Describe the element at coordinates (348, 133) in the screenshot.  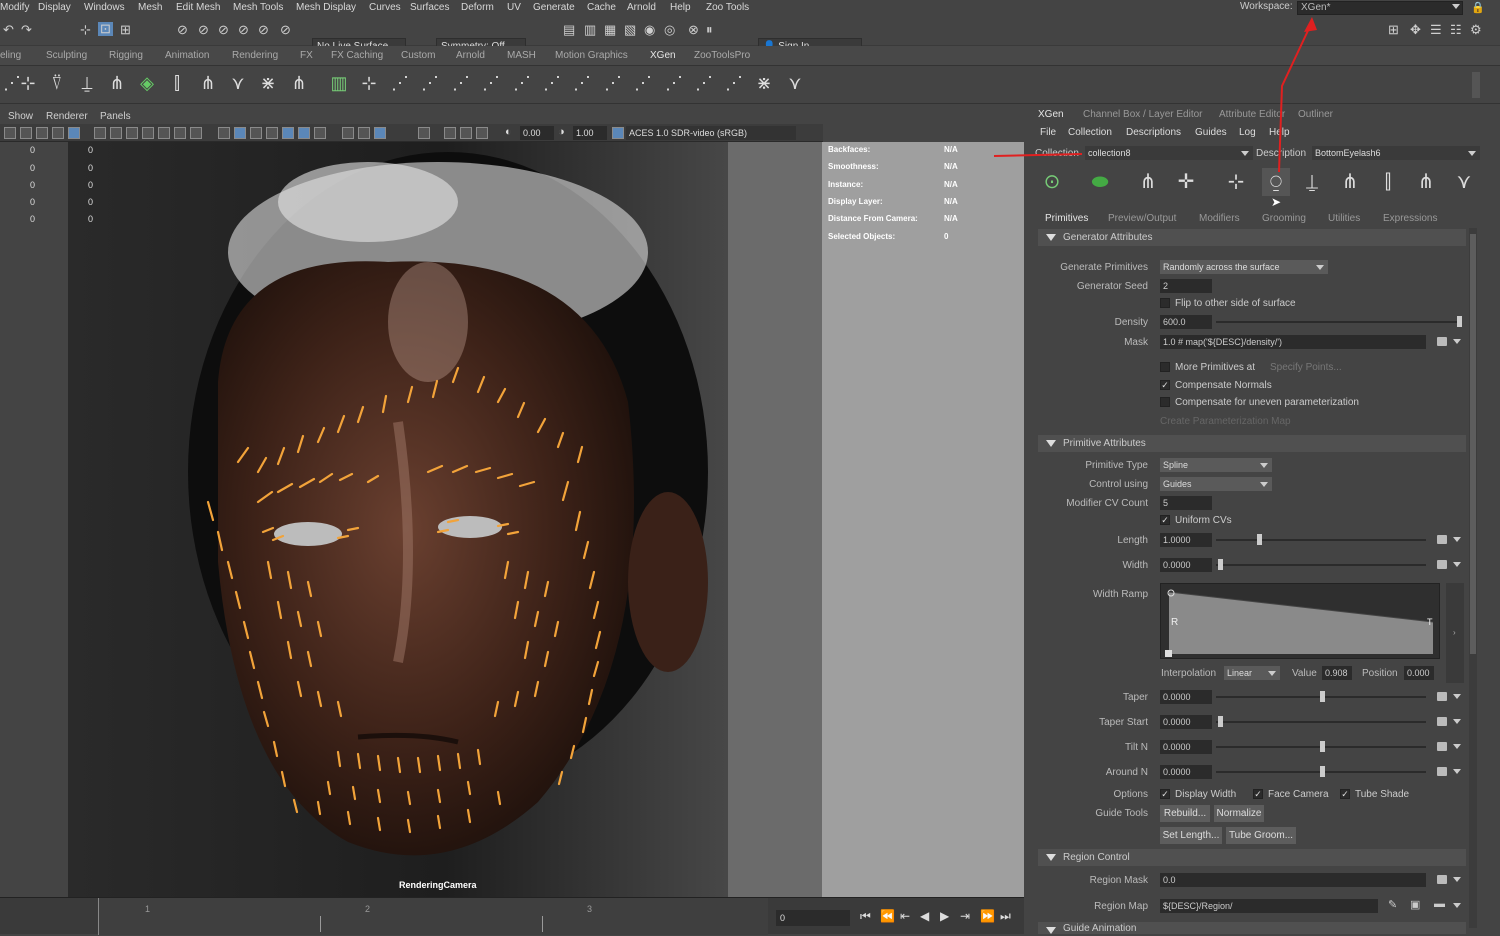
I see `screen-space-ao-icon` at that location.